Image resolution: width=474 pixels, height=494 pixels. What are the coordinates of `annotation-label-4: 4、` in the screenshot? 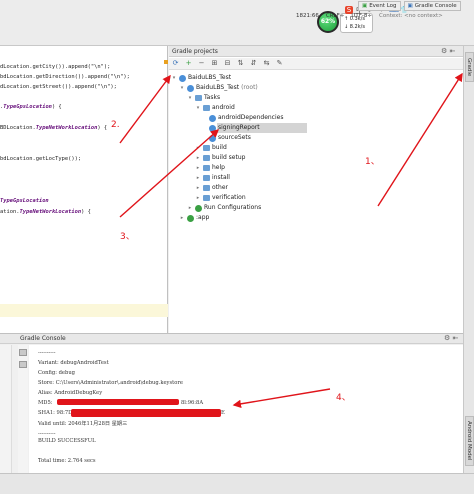 It's located at (343, 398).